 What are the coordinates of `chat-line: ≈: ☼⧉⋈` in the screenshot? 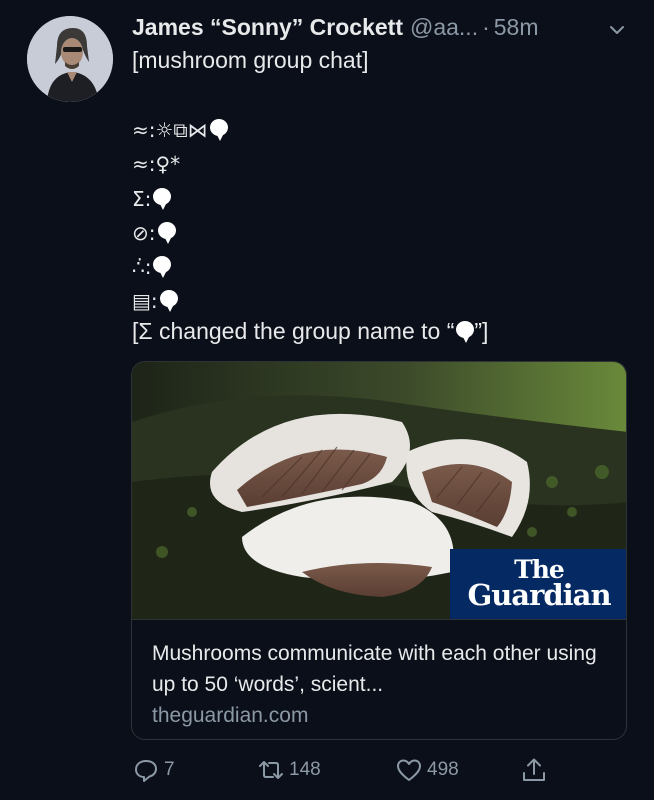 It's located at (180, 130).